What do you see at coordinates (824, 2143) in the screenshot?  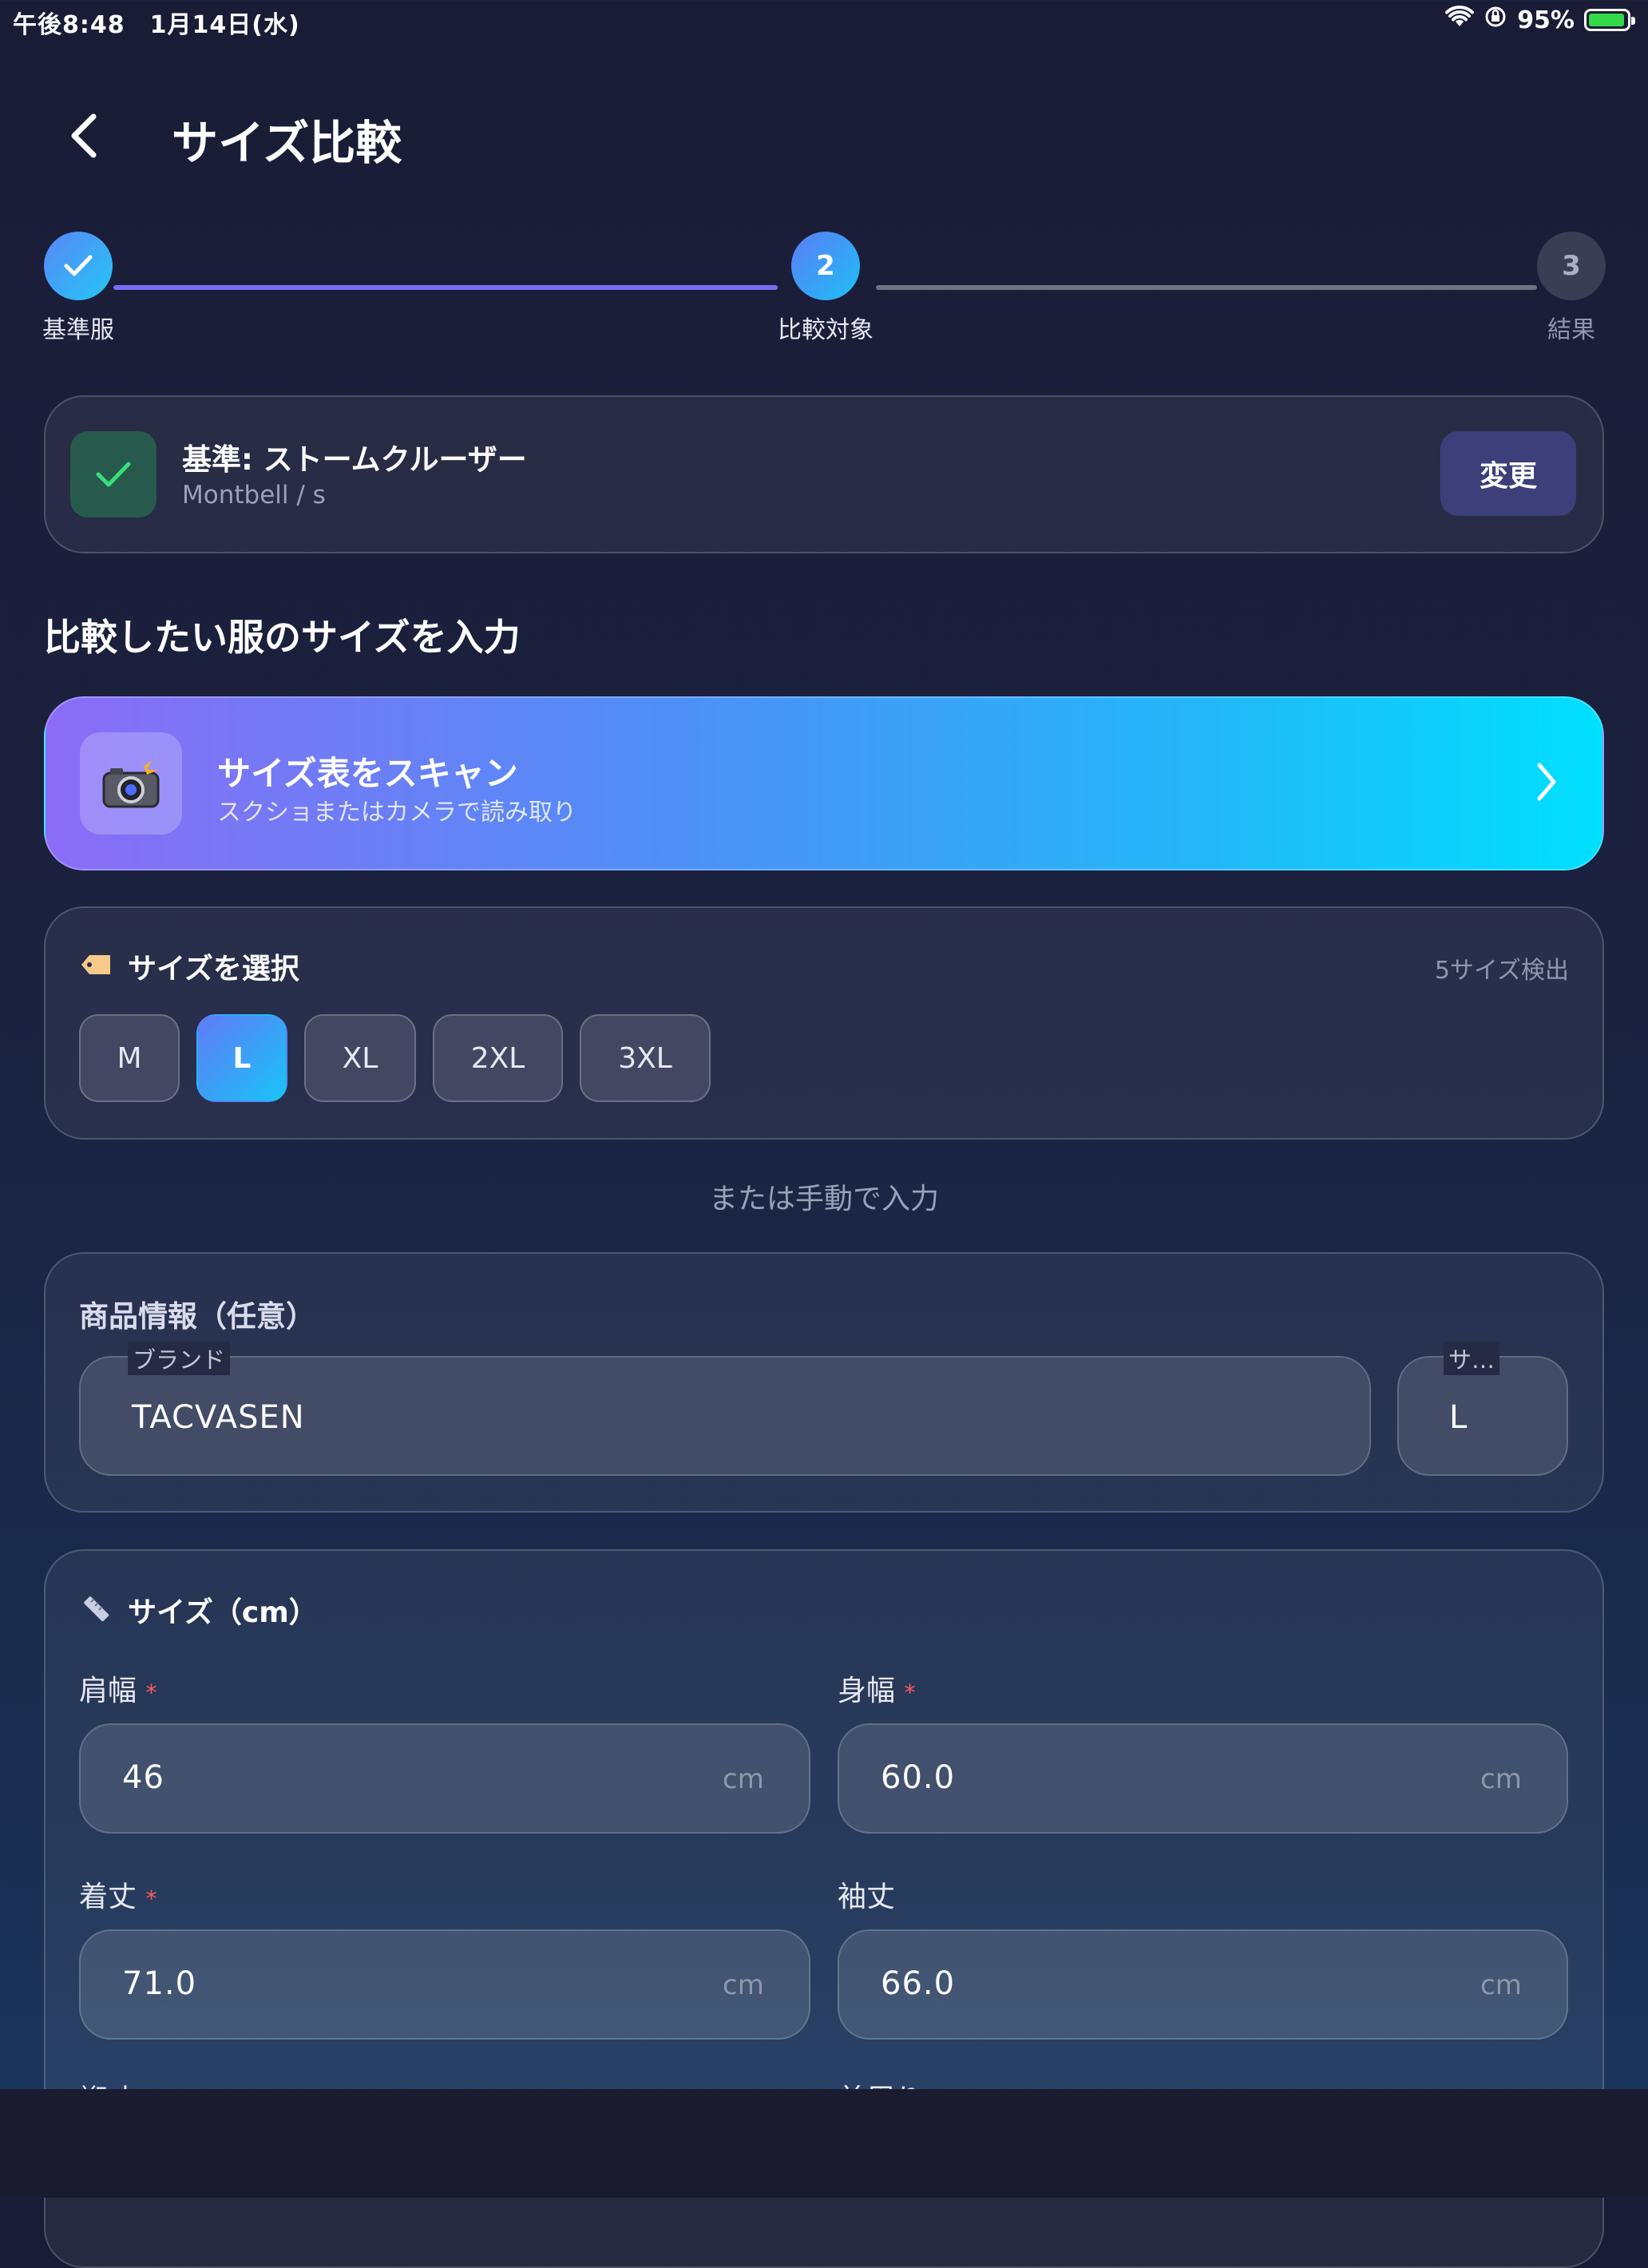 I see `bottom-bar` at bounding box center [824, 2143].